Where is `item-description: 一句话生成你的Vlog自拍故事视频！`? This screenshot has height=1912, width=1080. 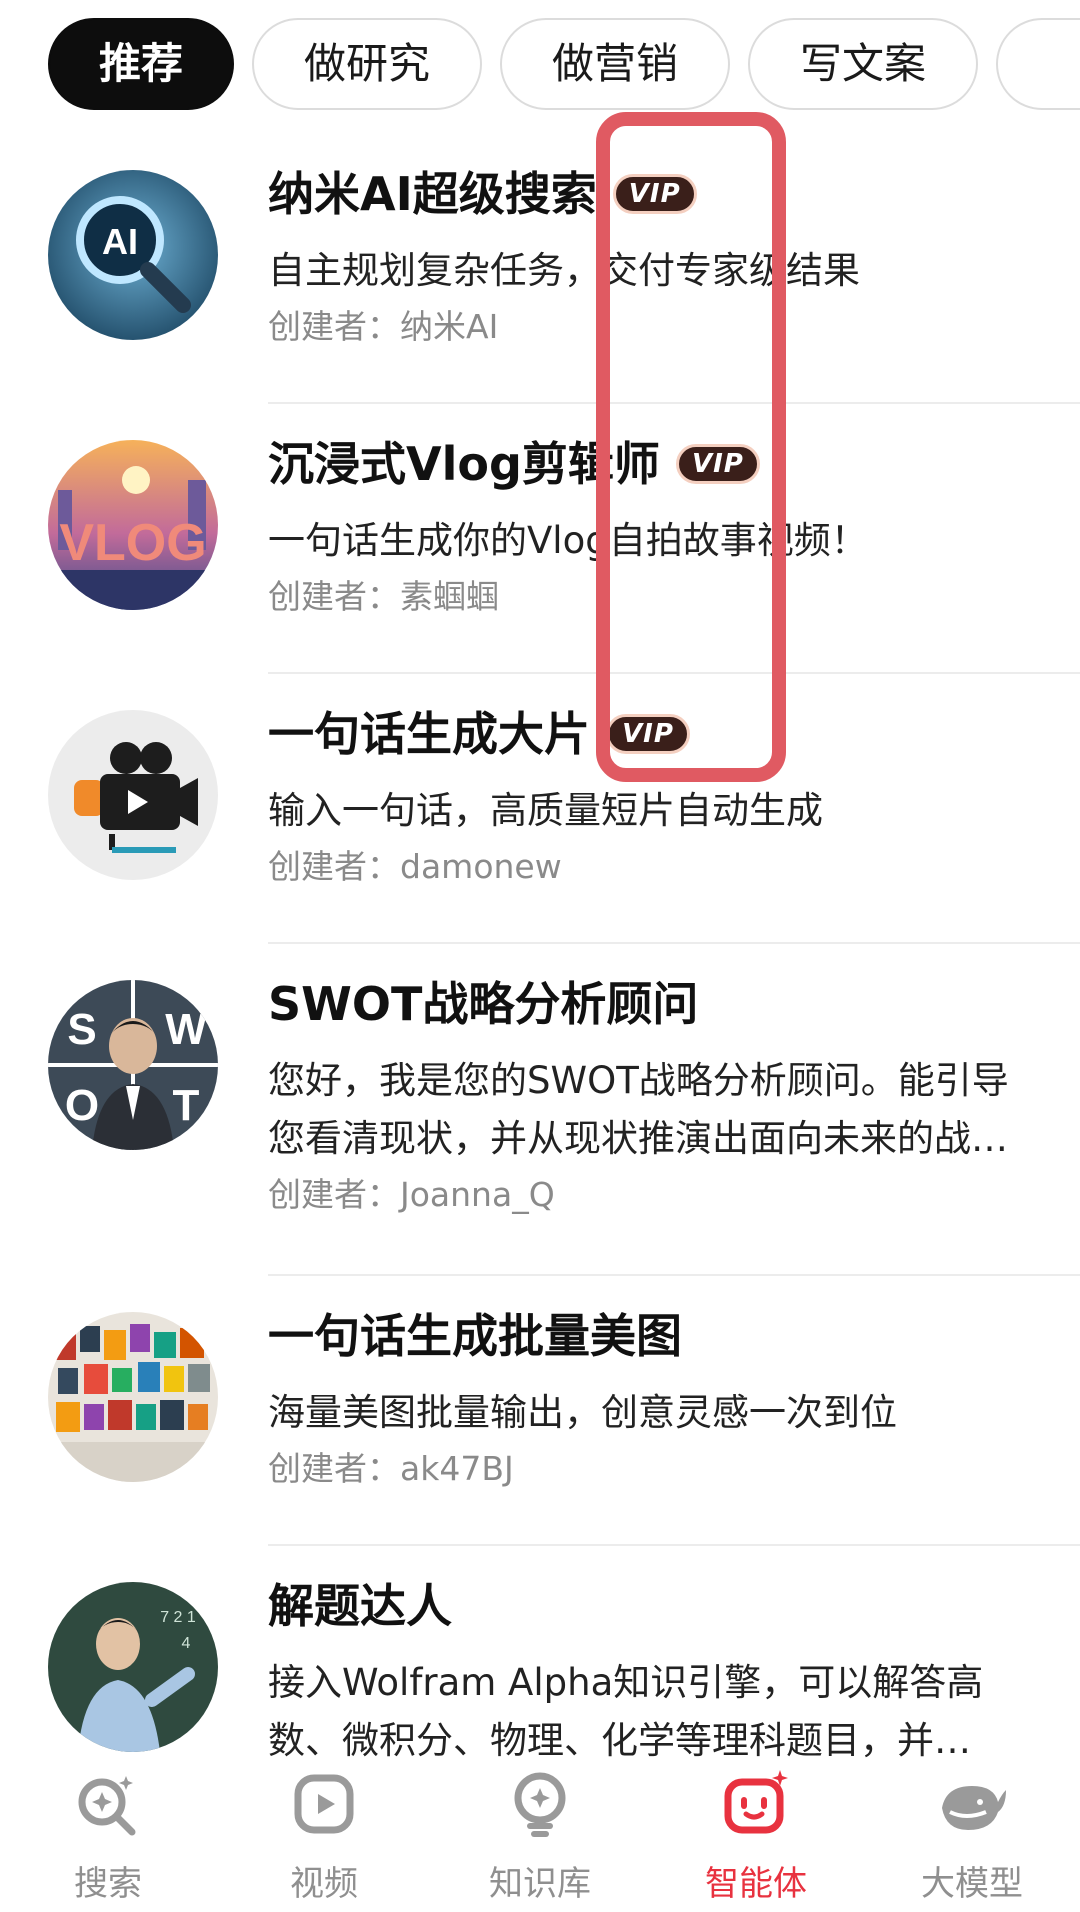
item-description: 一句话生成你的Vlog自拍故事视频！ is located at coordinates (568, 540).